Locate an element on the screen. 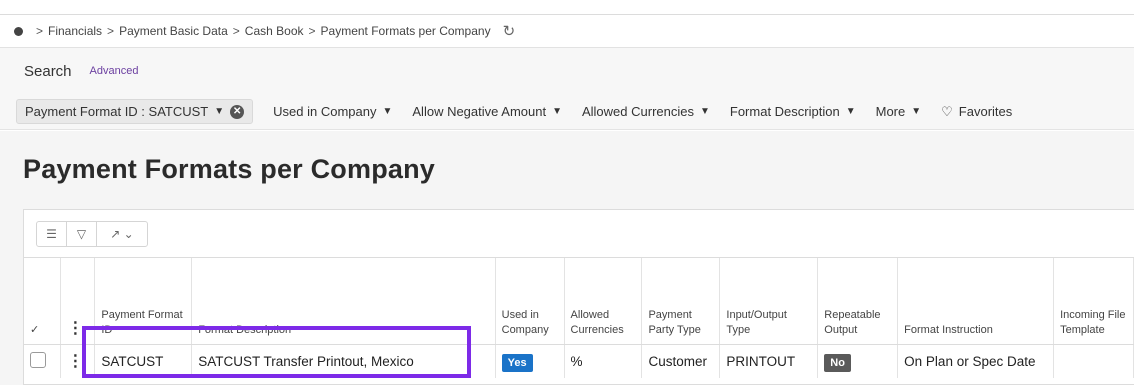 The image size is (1134, 385). row-menu-header: ⋮ is located at coordinates (78, 301).